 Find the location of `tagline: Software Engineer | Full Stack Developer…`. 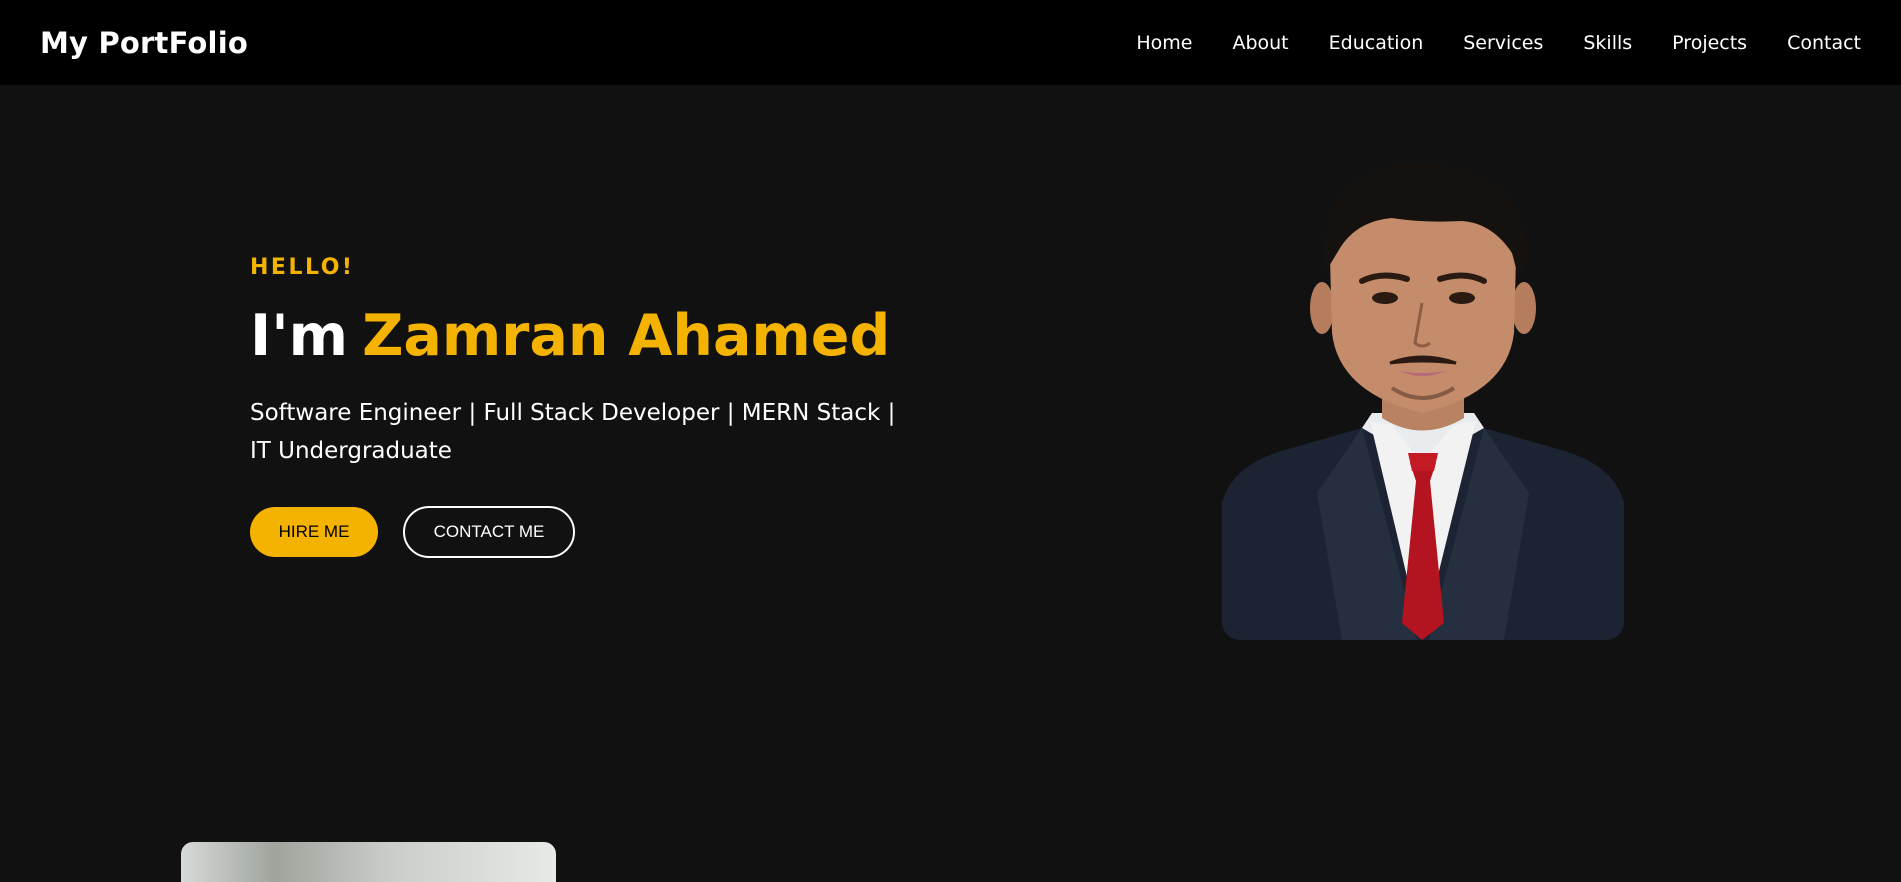

tagline: Software Engineer | Full Stack Developer… is located at coordinates (573, 432).